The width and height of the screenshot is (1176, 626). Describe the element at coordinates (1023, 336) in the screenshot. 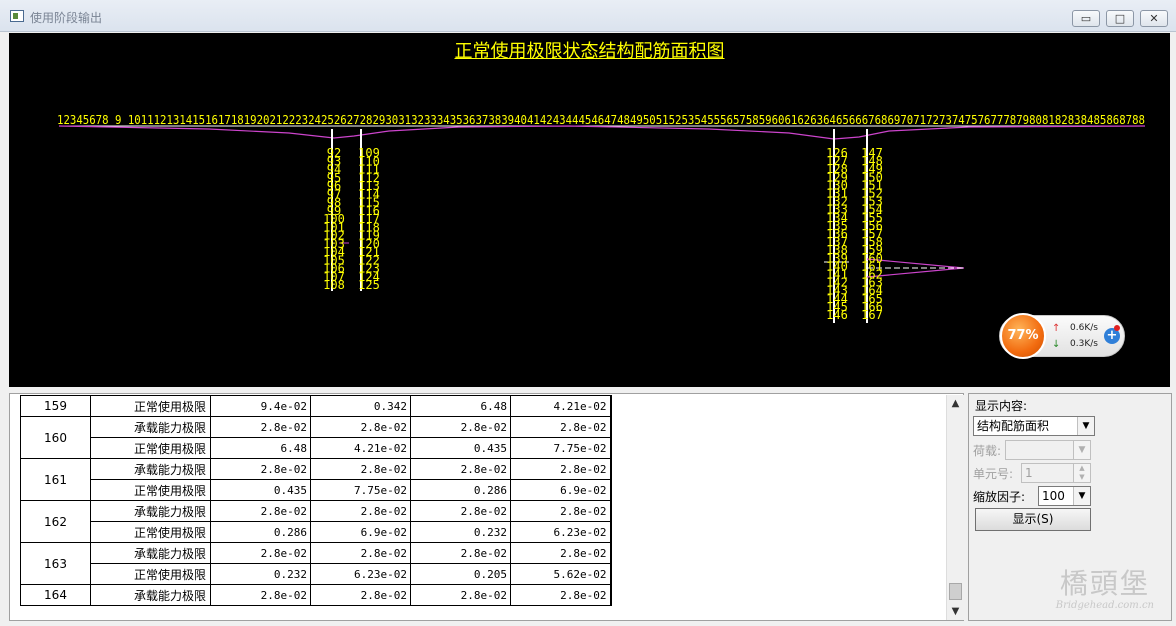

I see `network-usage-percent: 77%` at that location.